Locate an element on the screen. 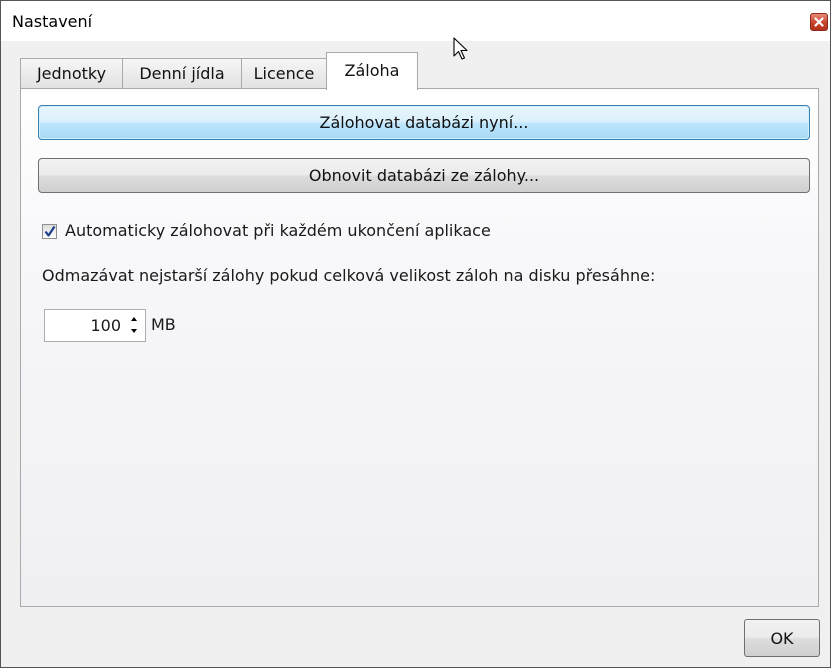 Image resolution: width=831 pixels, height=668 pixels. tab-label: Denní jídla is located at coordinates (182, 73).